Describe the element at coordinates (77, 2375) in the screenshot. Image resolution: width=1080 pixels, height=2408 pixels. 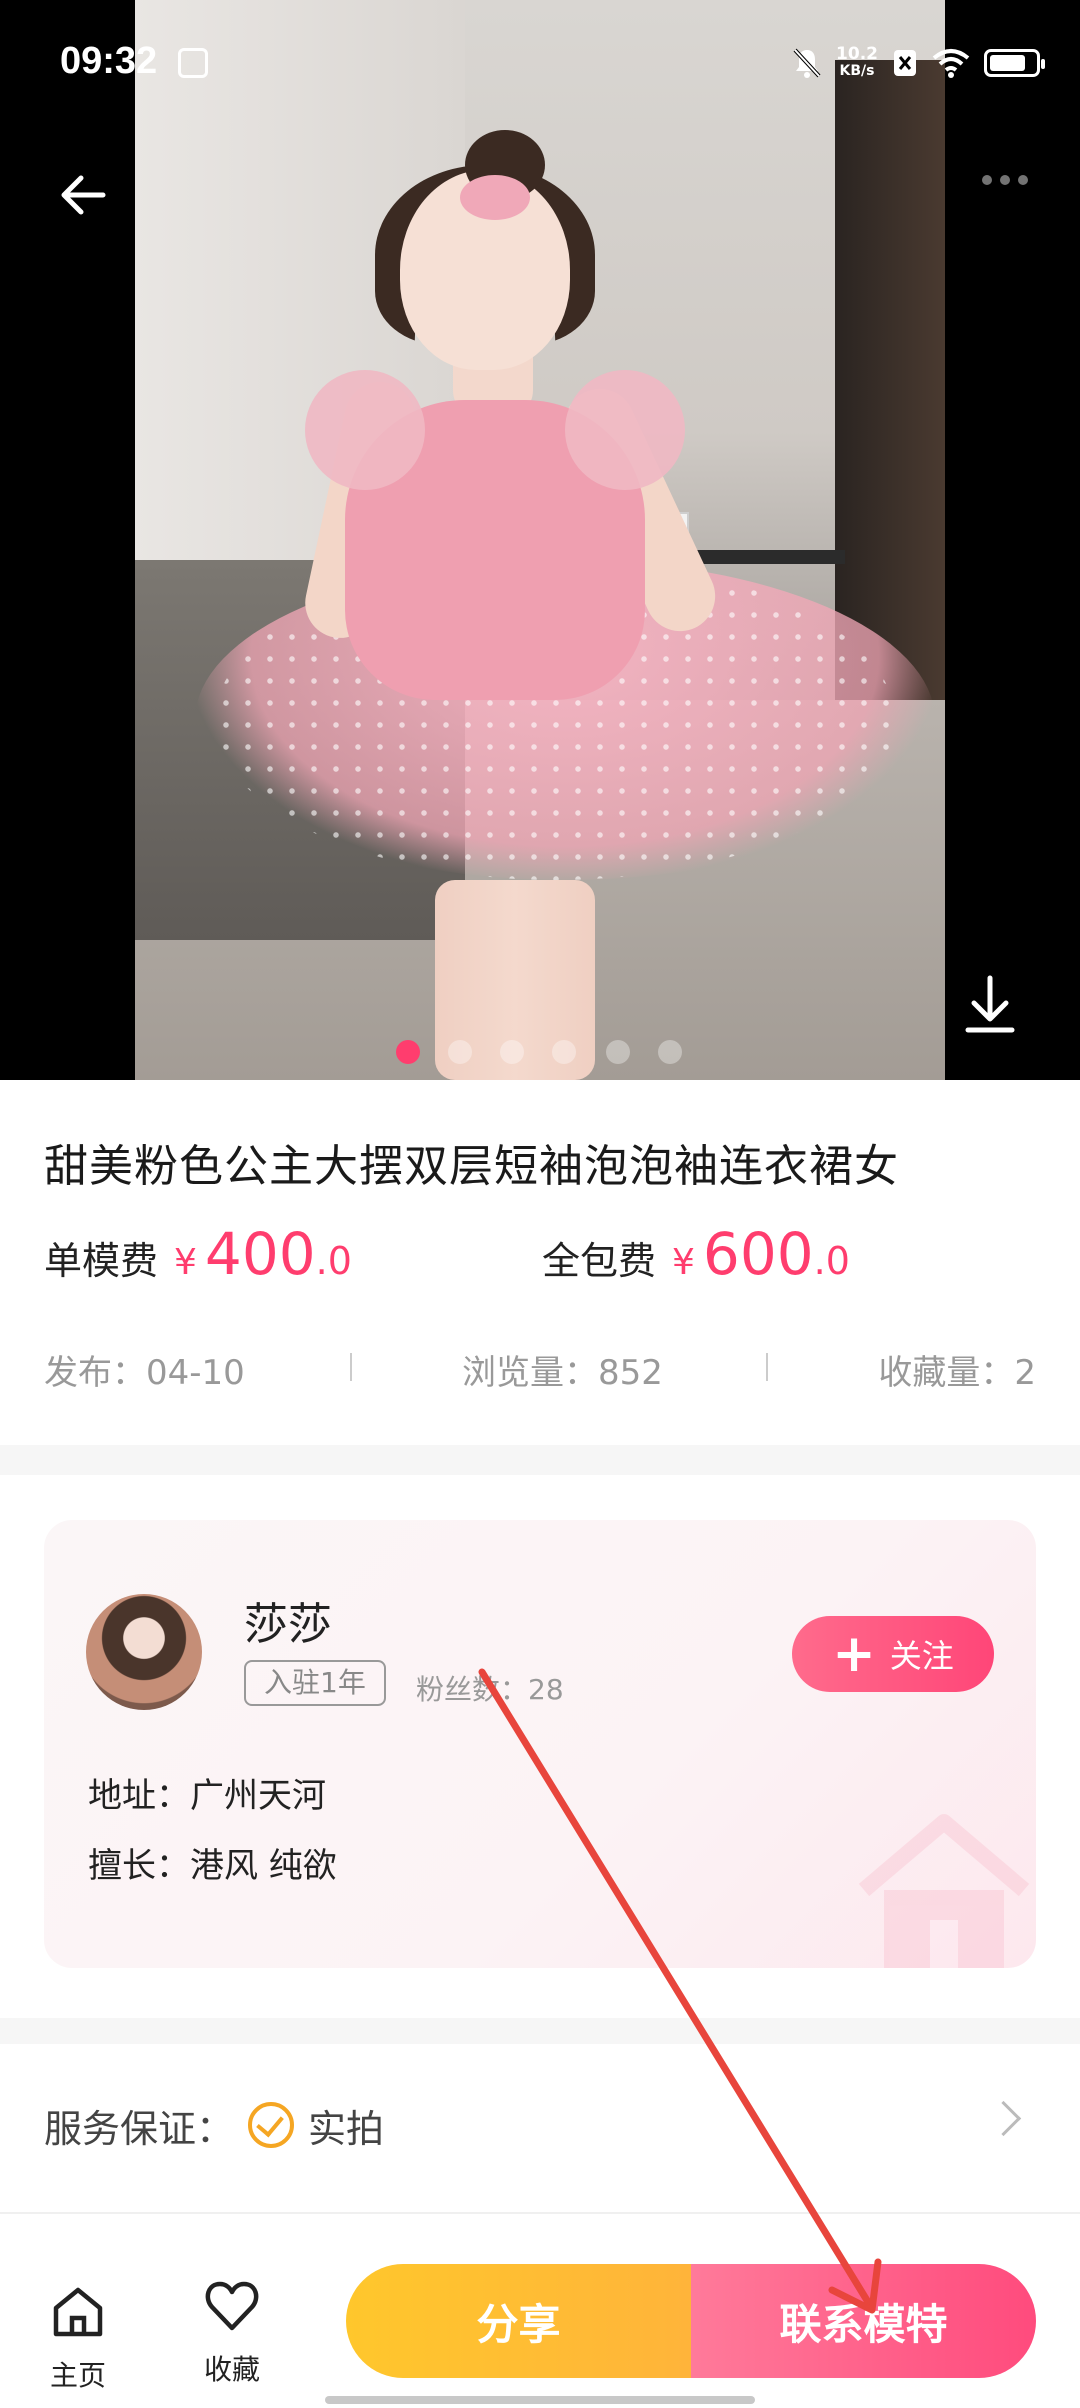
I see `tab-home-label: 主页` at that location.